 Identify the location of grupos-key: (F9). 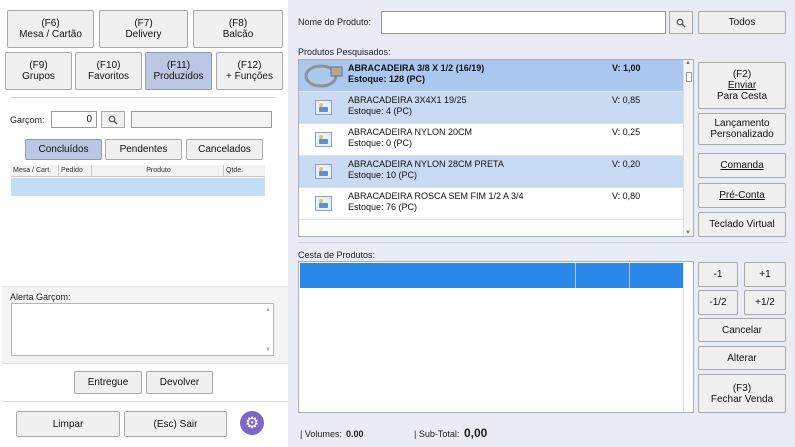
(38, 65).